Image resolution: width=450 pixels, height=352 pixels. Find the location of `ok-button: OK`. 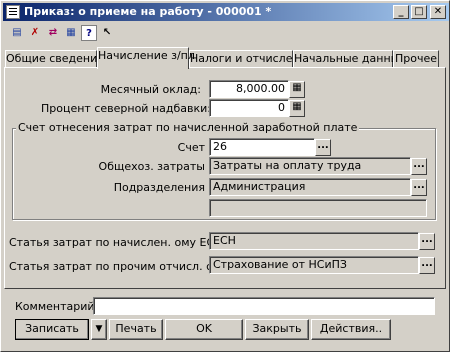

ok-button: OK is located at coordinates (204, 329).